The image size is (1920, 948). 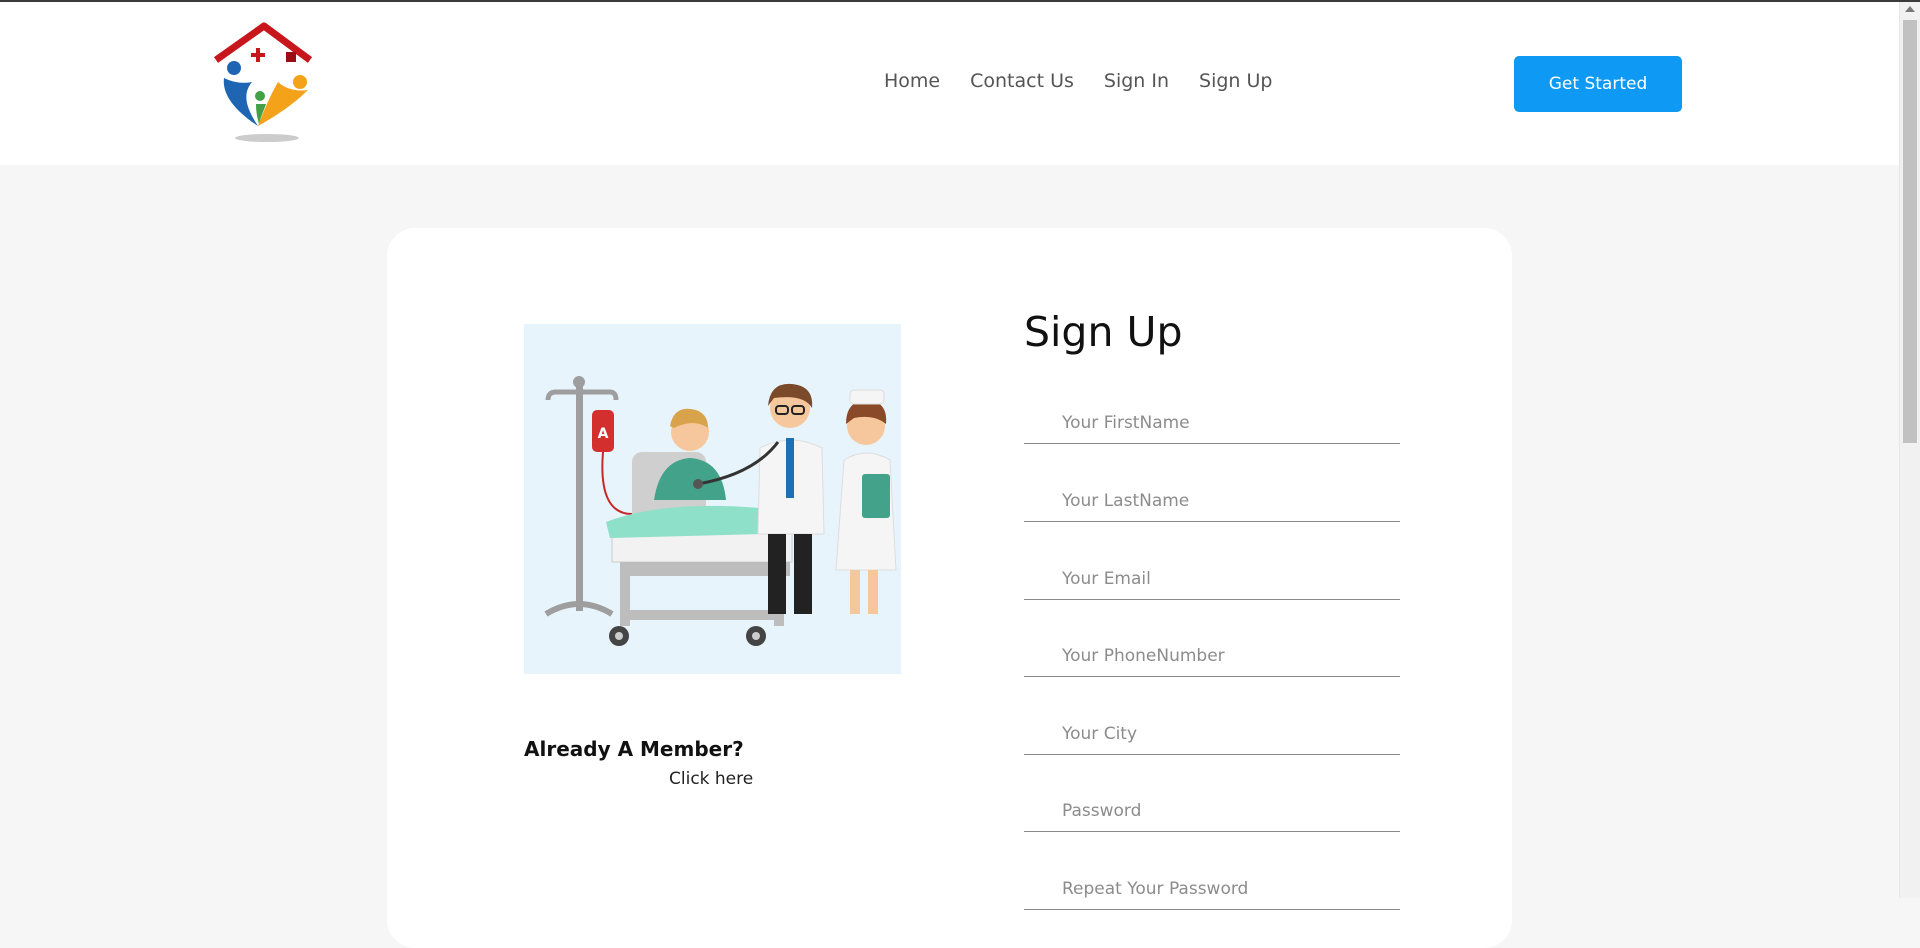 What do you see at coordinates (603, 434) in the screenshot?
I see `iv-bag-letter: A` at bounding box center [603, 434].